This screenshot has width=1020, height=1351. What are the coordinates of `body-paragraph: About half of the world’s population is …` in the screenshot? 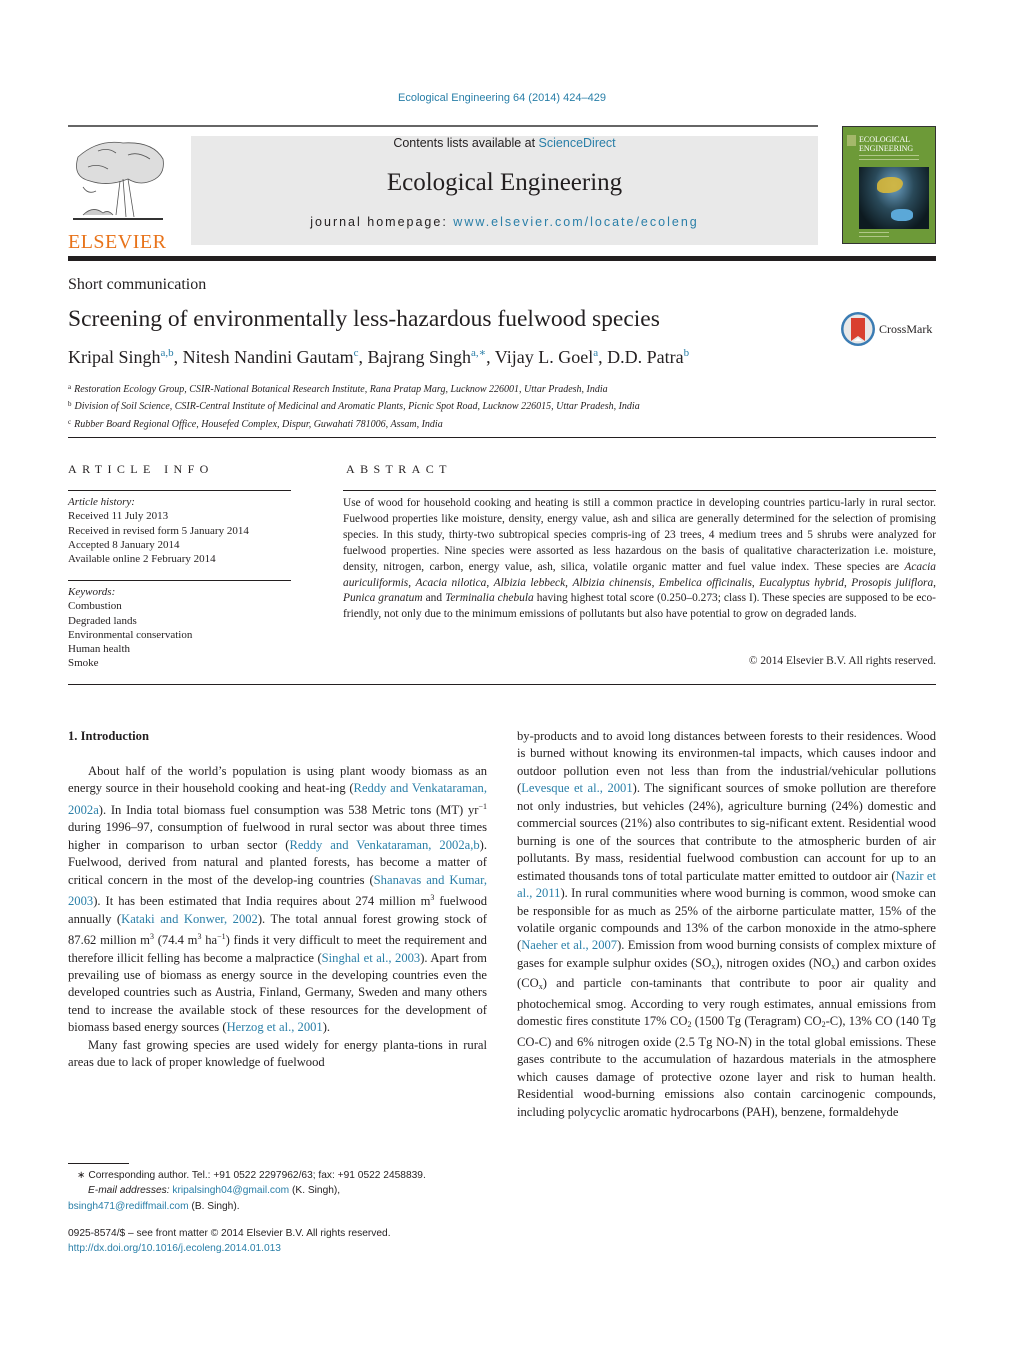 It's located at (277, 900).